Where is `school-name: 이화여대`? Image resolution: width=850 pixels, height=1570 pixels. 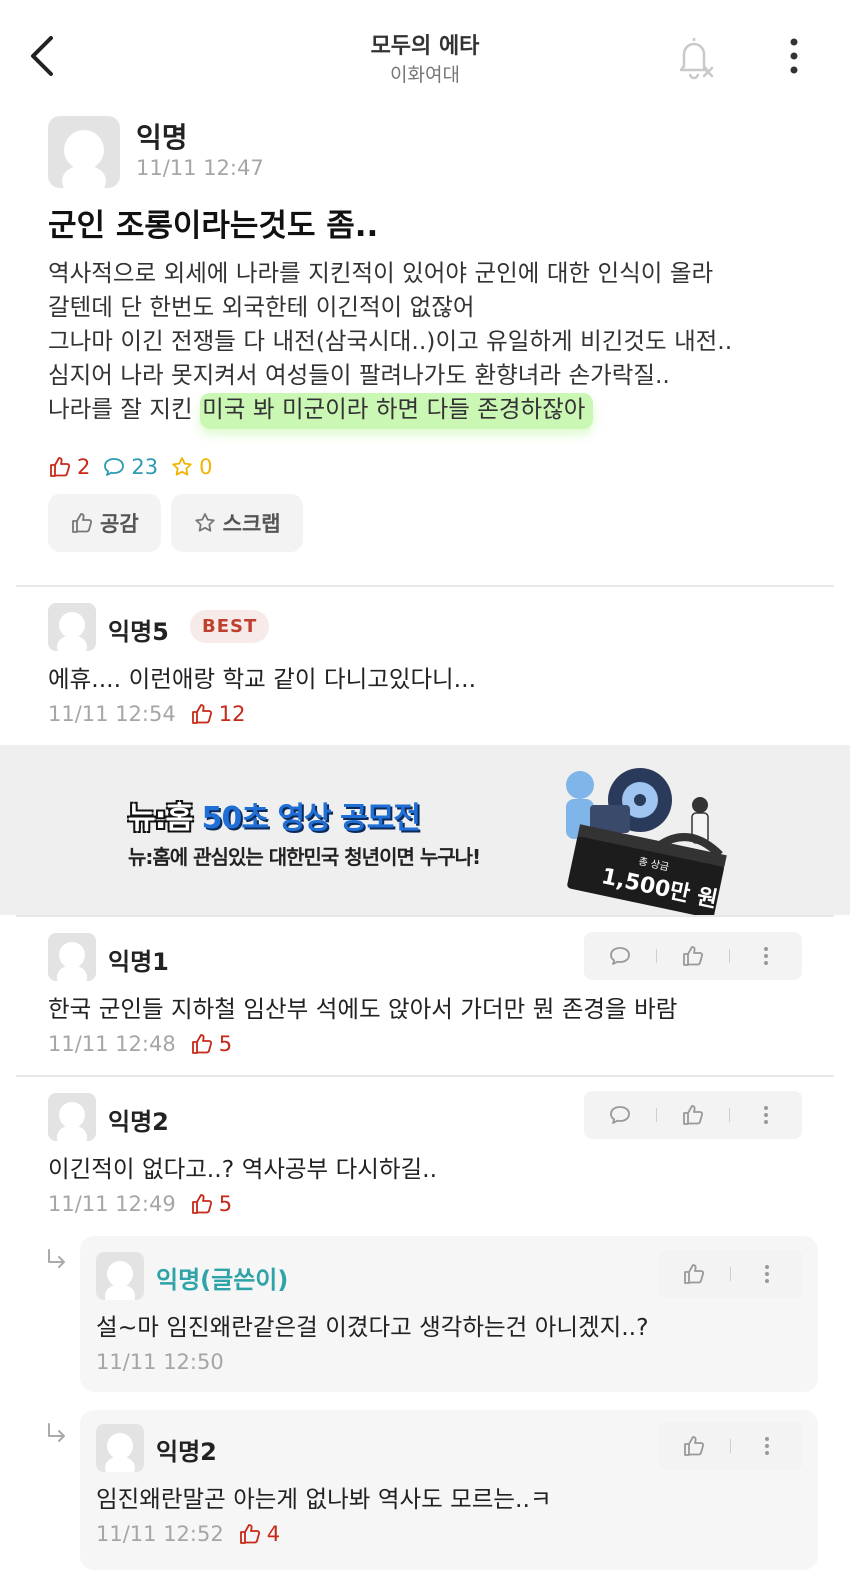
school-name: 이화여대 is located at coordinates (425, 75).